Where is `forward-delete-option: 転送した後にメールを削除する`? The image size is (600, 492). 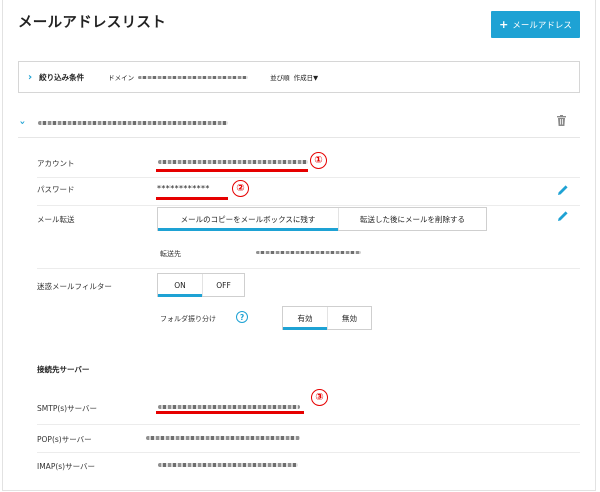 forward-delete-option: 転送した後にメールを削除する is located at coordinates (412, 219).